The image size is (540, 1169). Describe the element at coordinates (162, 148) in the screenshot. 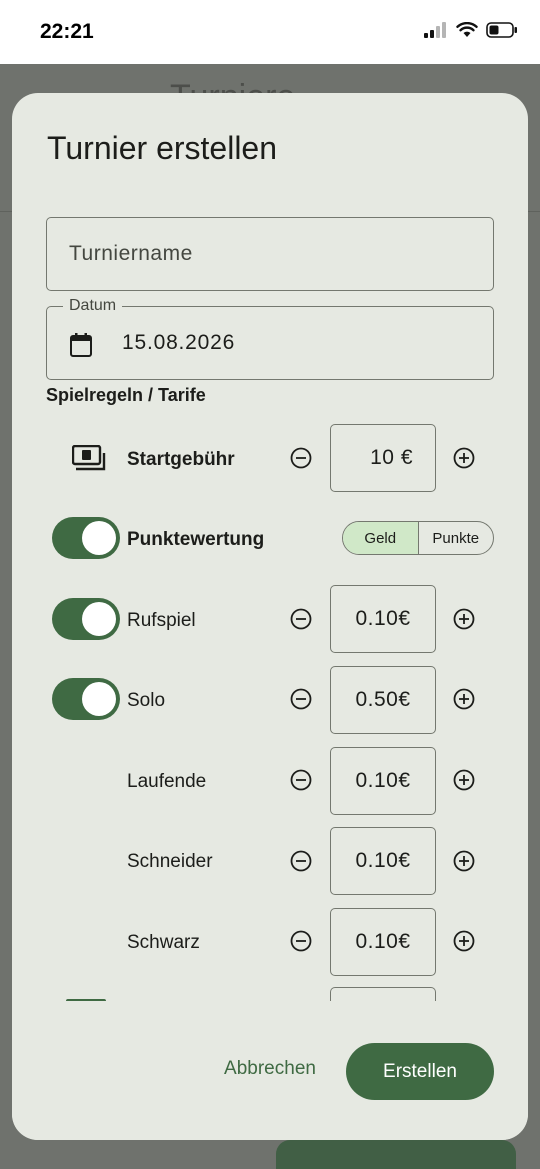

I see `dialog-title: Turnier erstellen` at that location.